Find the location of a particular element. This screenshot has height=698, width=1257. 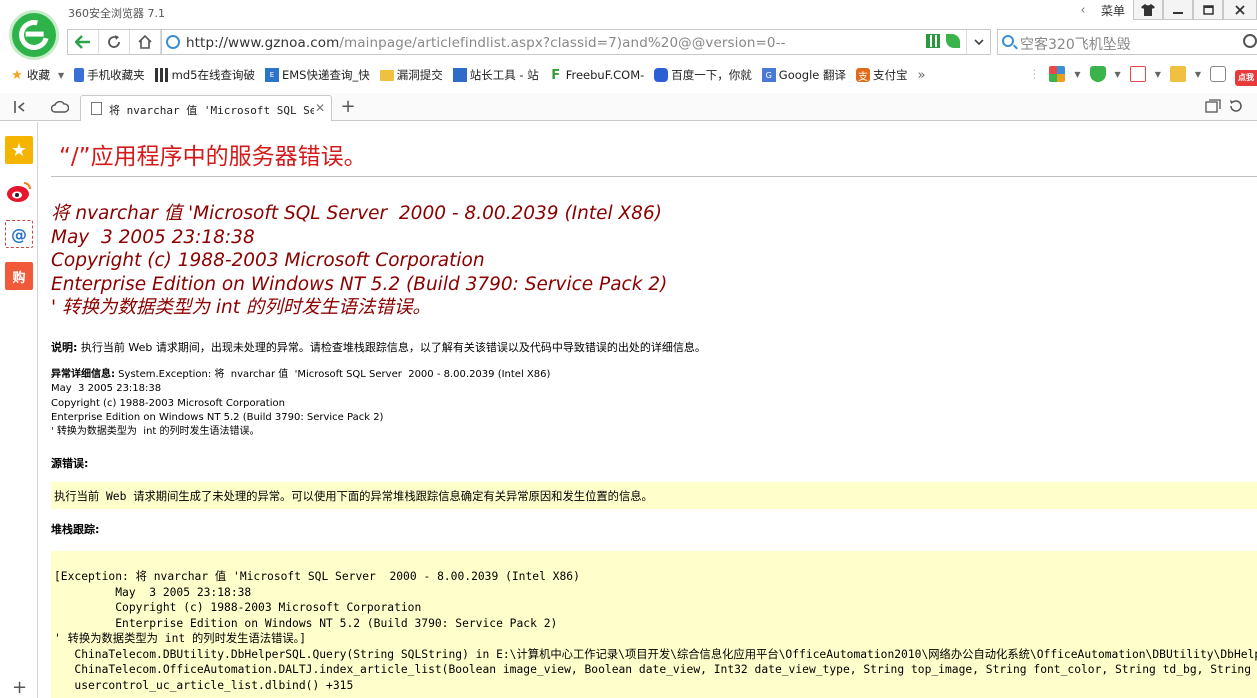

close-window-button is located at coordinates (1240, 10).